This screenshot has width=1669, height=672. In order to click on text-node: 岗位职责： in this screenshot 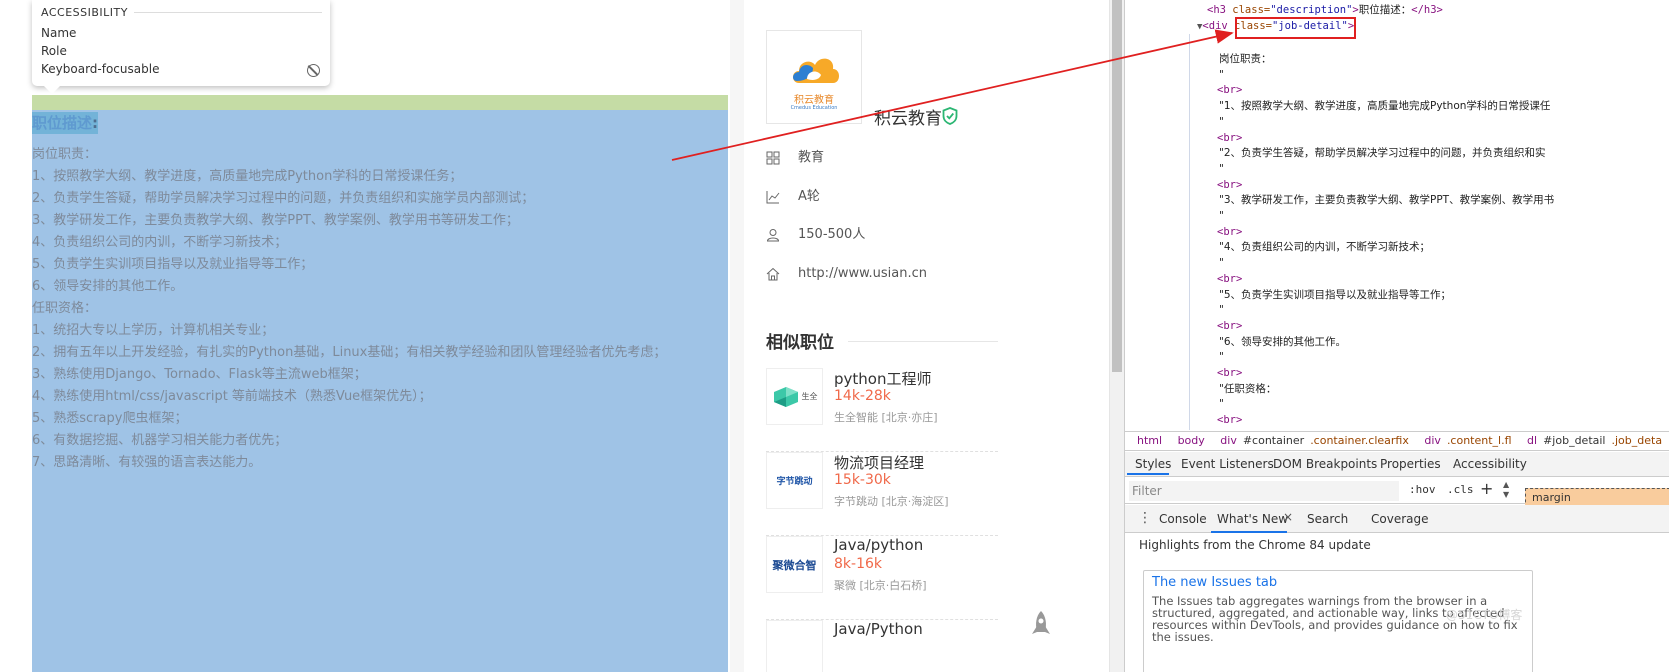, I will do `click(1245, 59)`.